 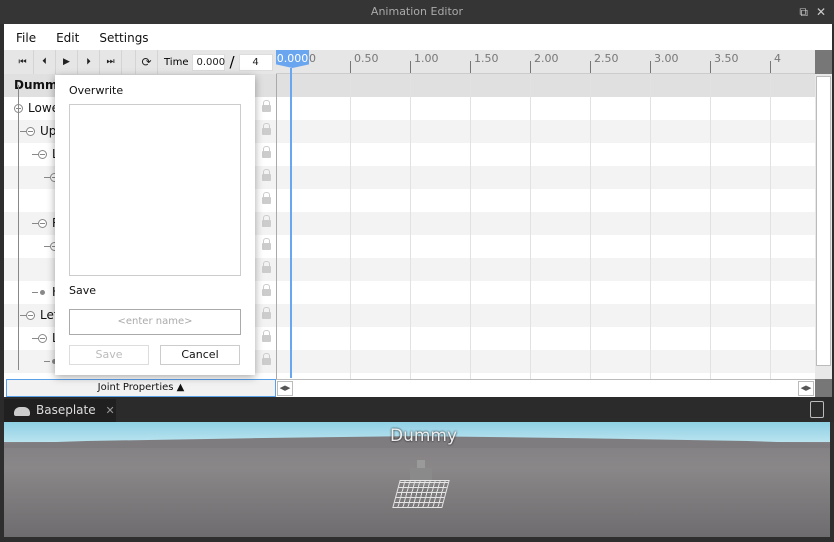 I want to click on tick-label: 3.50, so click(x=726, y=58).